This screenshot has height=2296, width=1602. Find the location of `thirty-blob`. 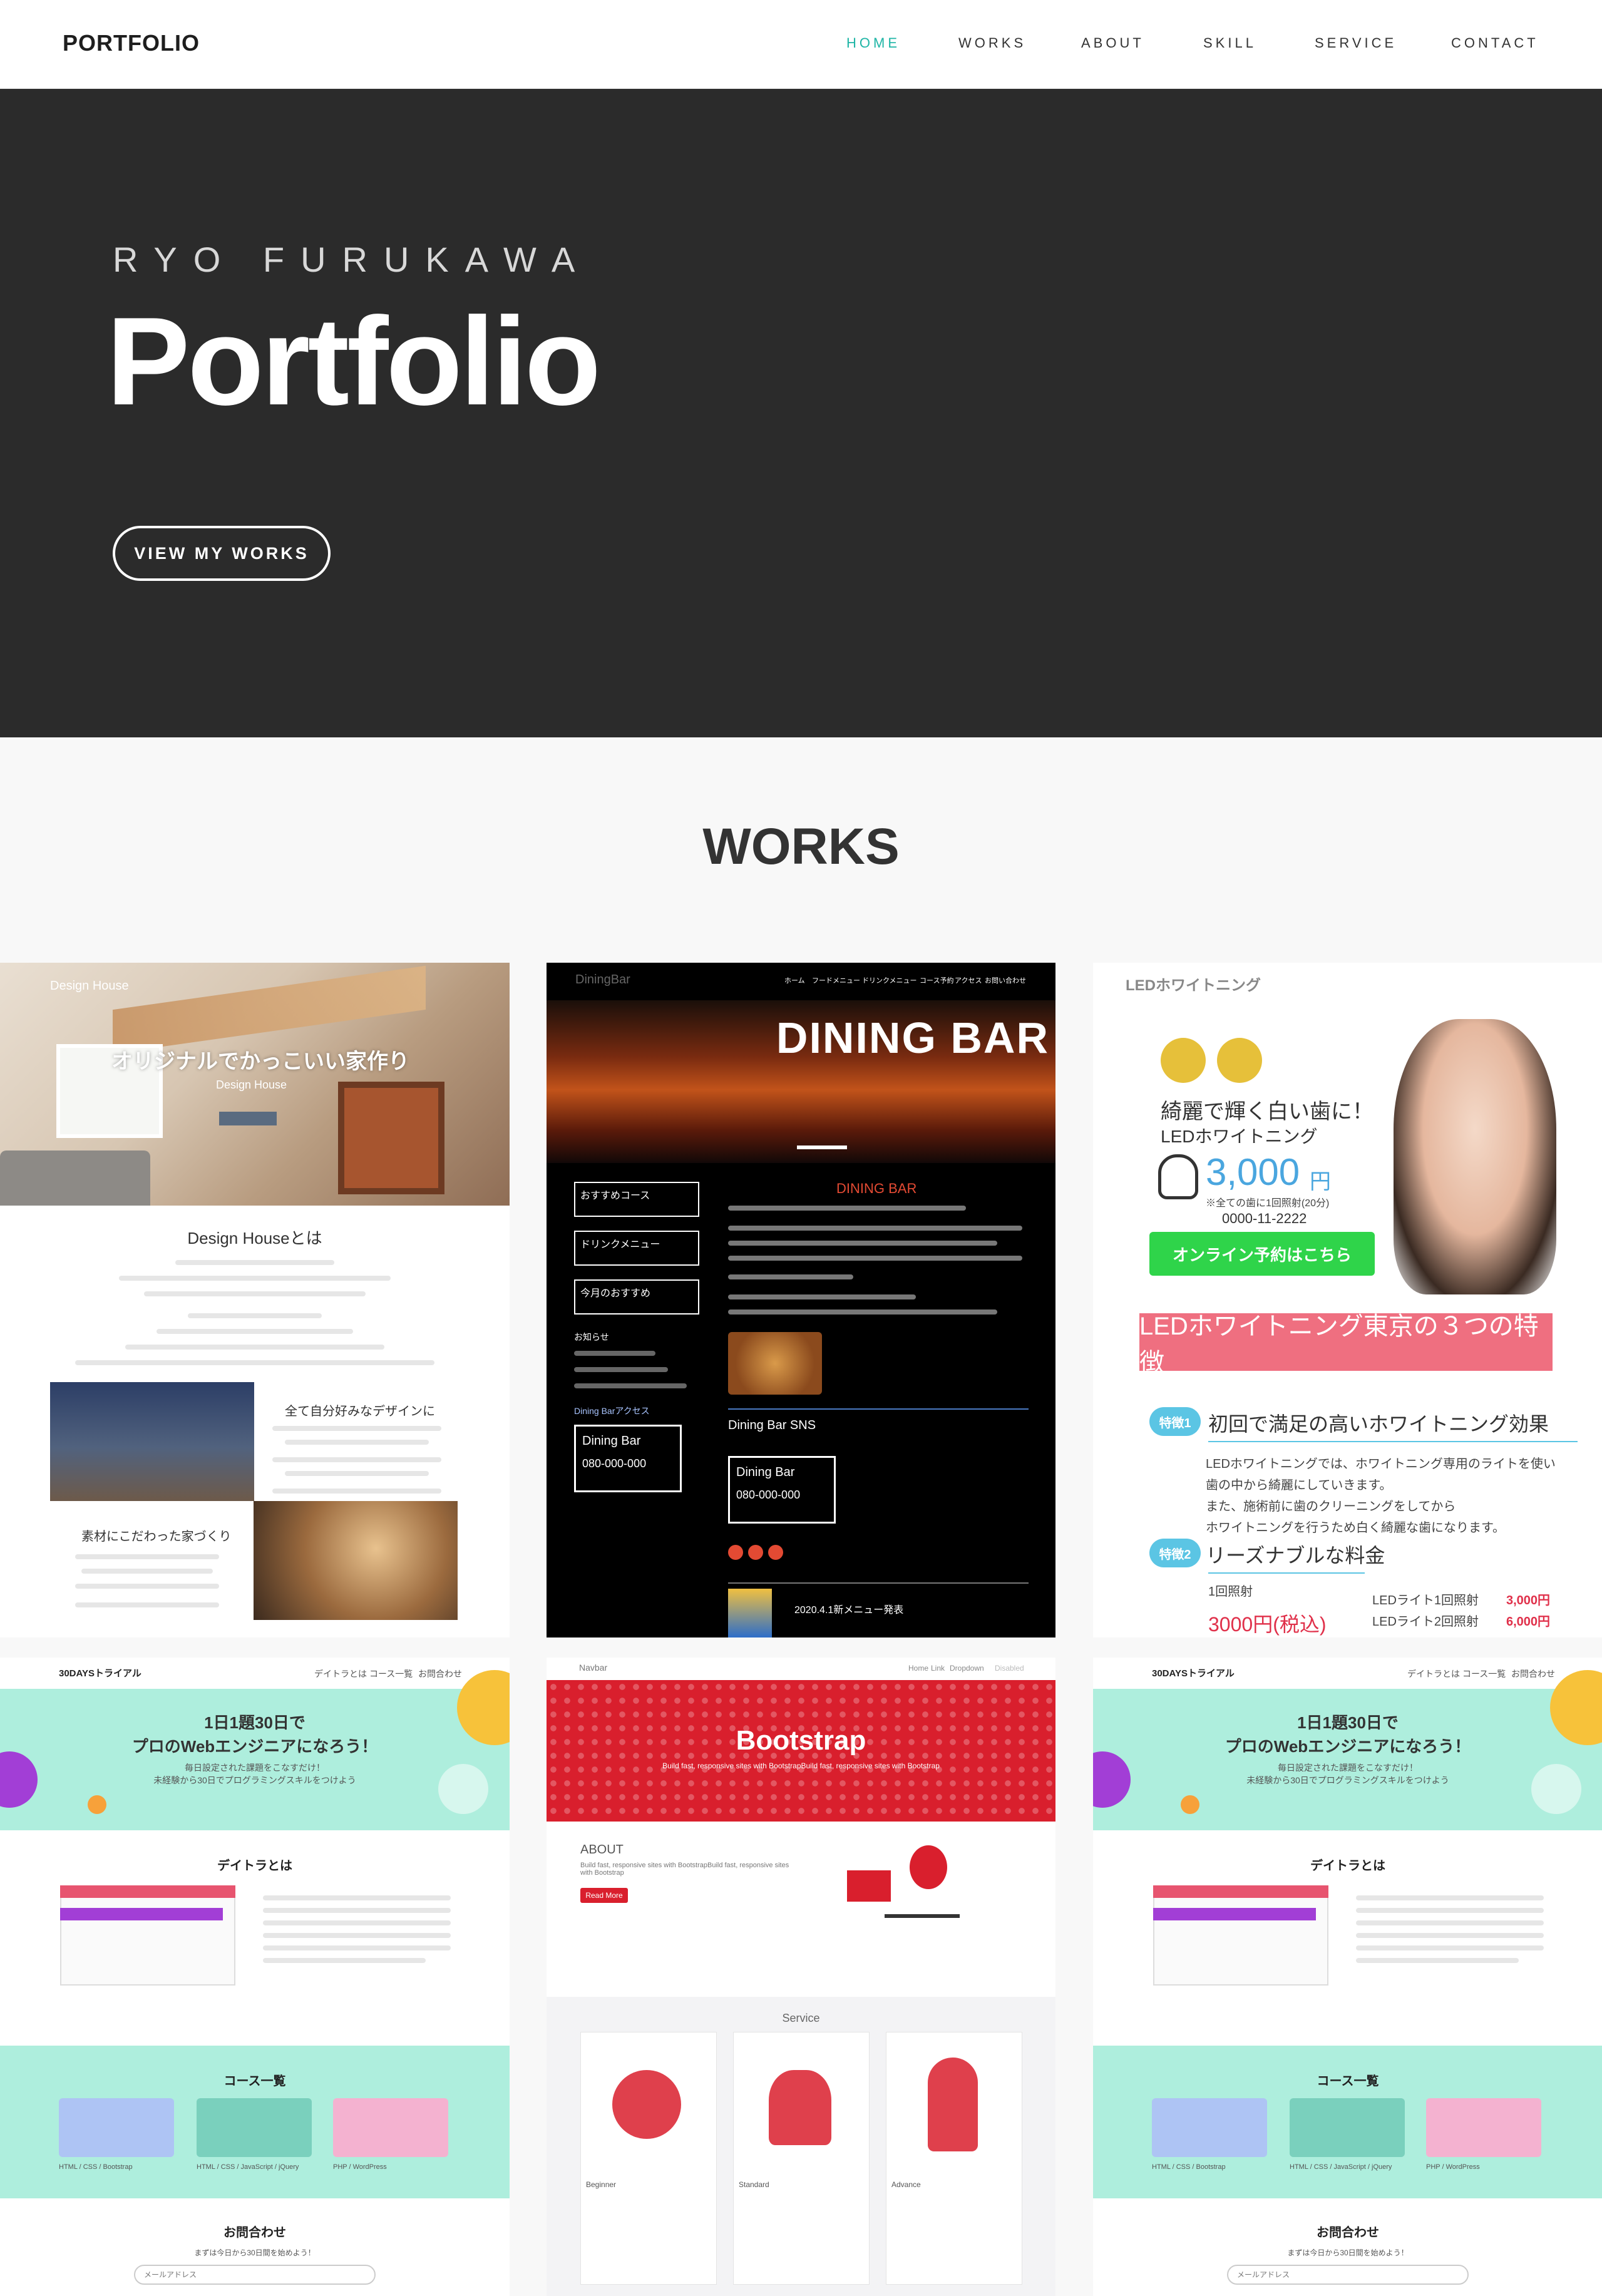

thirty-blob is located at coordinates (97, 1804).